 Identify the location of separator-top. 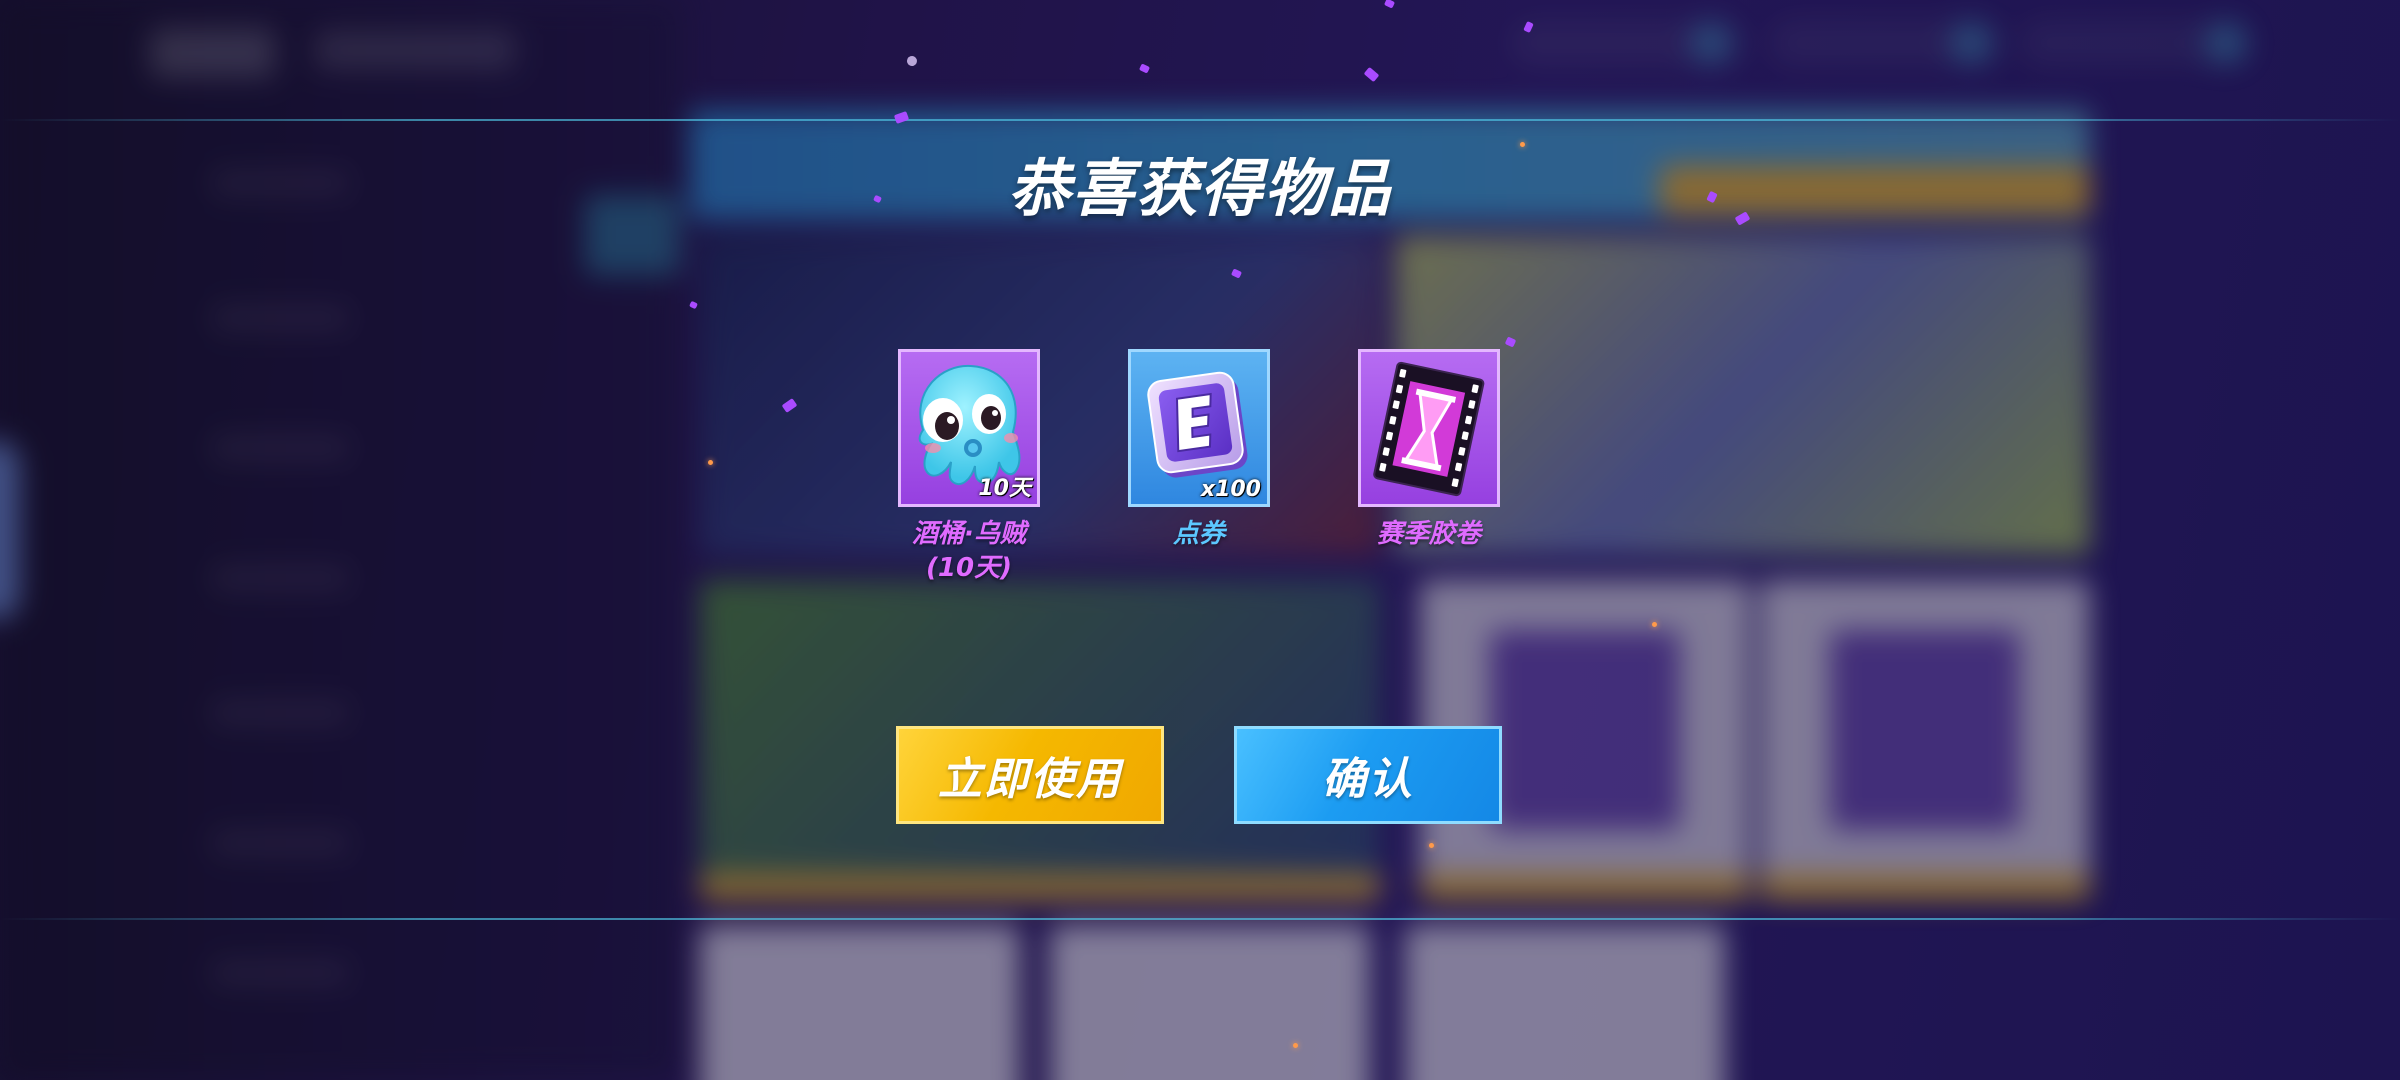
(1200, 120).